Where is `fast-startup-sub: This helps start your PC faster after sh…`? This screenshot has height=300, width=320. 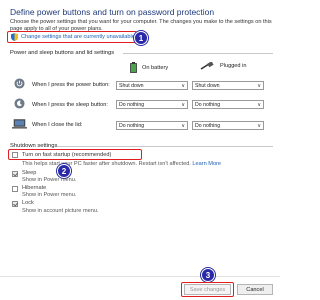
fast-startup-sub: This helps start your PC faster after sh… is located at coordinates (106, 164).